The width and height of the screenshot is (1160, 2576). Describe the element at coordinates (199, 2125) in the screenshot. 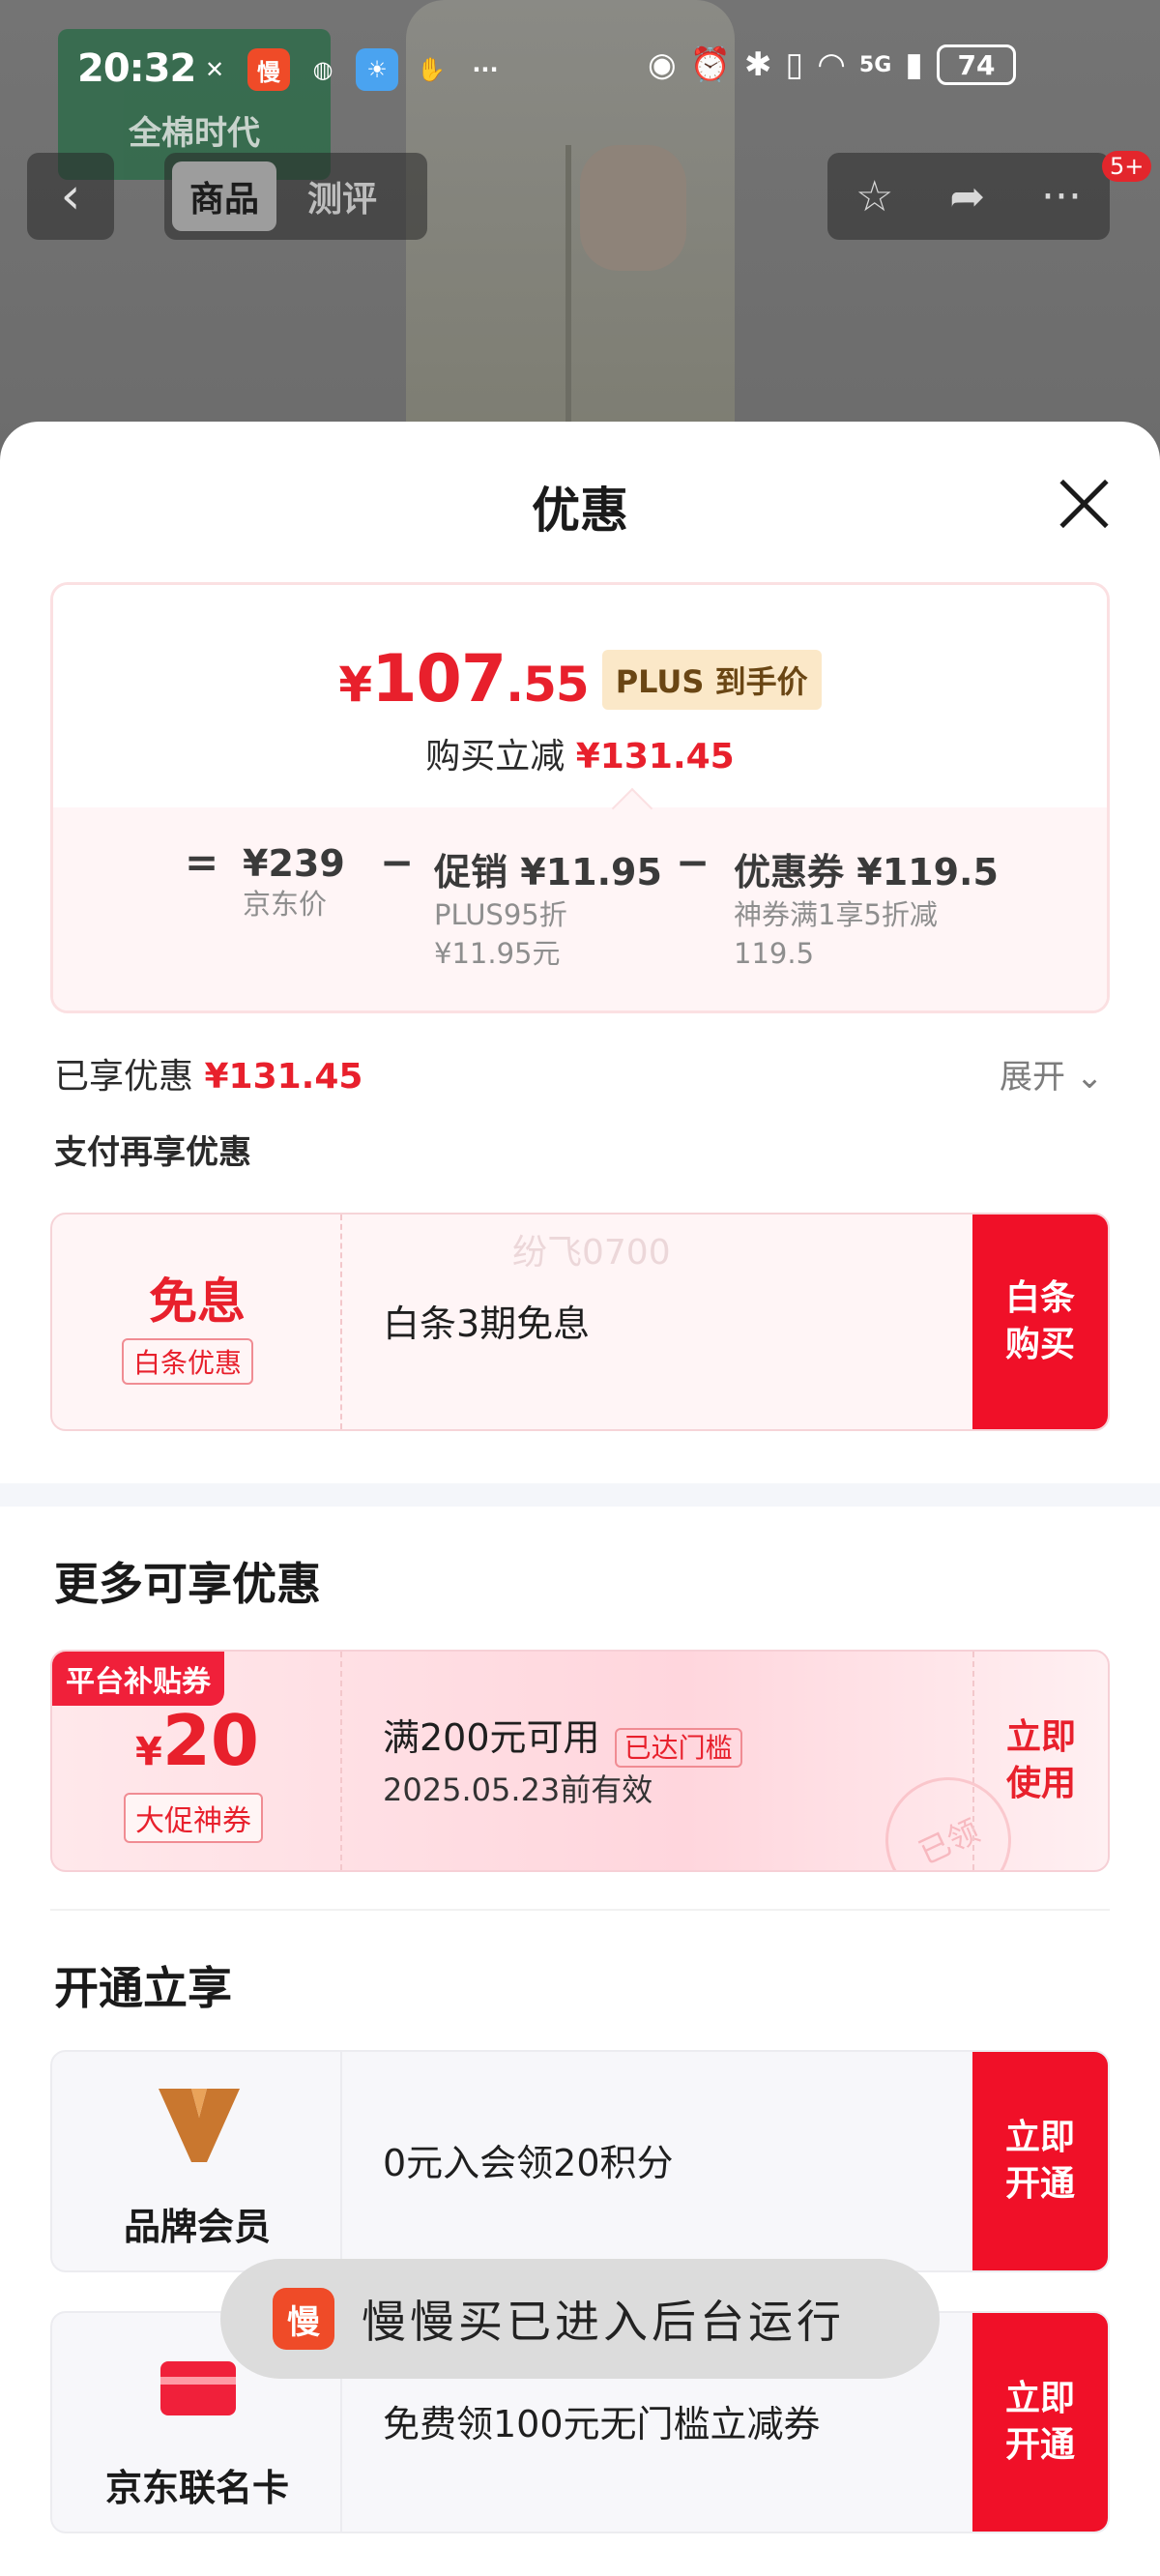

I see `brand-v-logo-icon` at that location.